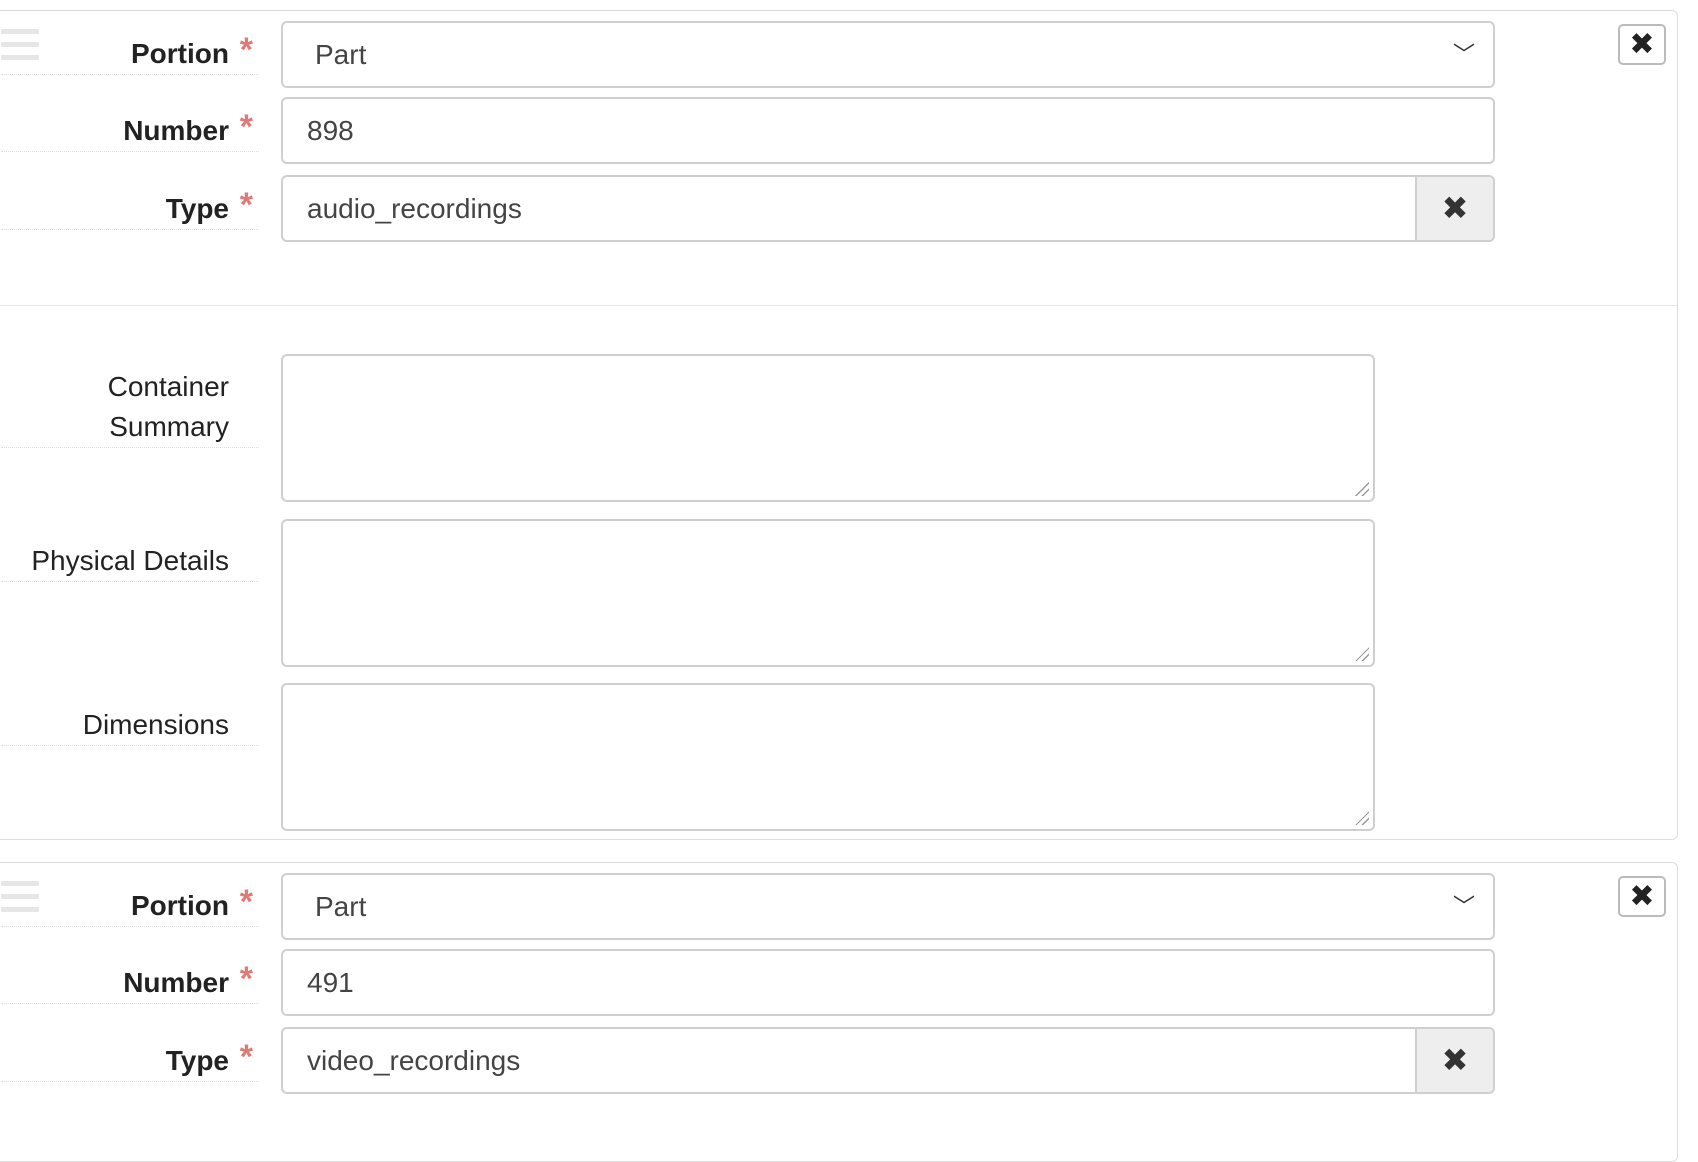 This screenshot has height=1162, width=1698. What do you see at coordinates (888, 208) in the screenshot?
I see `type-input: audio_recordings ✖` at bounding box center [888, 208].